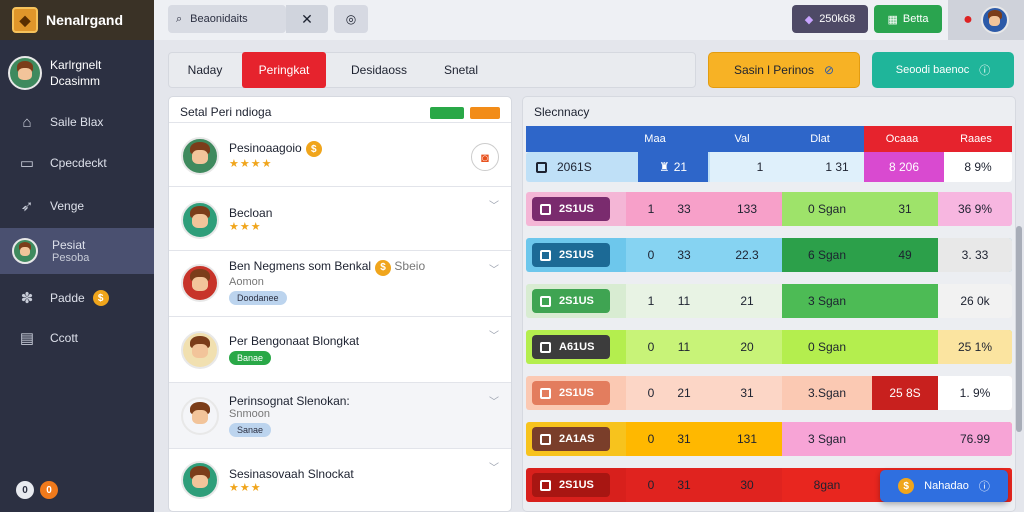 This screenshot has height=512, width=1024. Describe the element at coordinates (284, 70) in the screenshot. I see `tab-ranking: Peringkat` at that location.